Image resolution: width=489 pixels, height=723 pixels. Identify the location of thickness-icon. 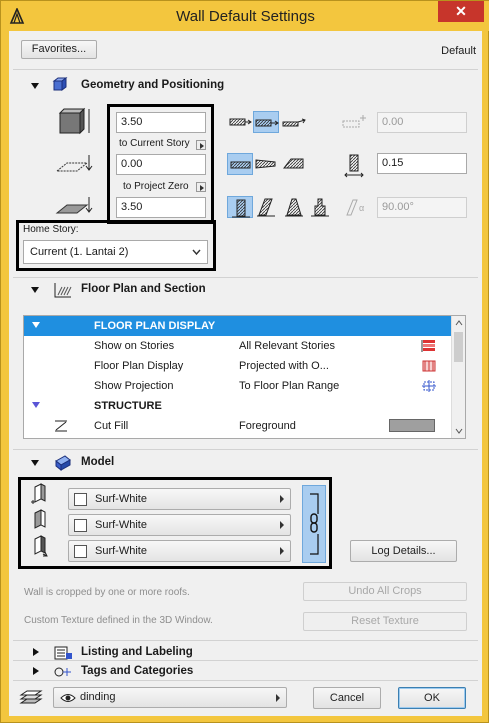
(354, 166).